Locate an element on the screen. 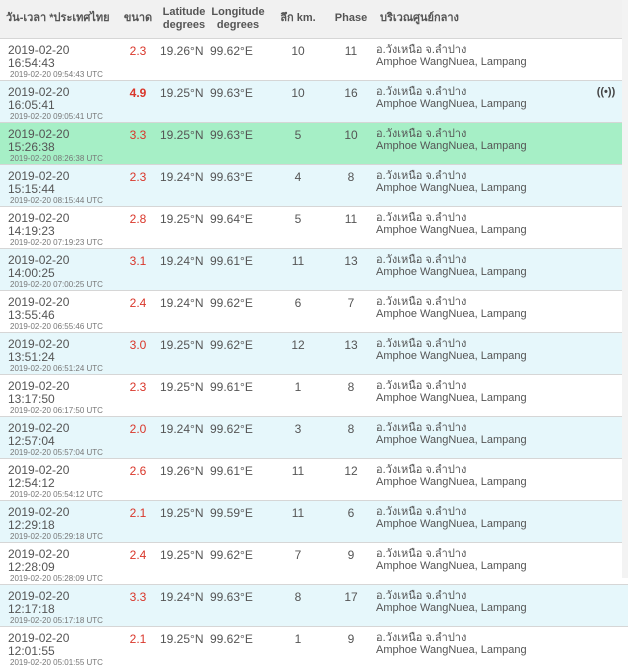 This screenshot has height=668, width=628. datetime-local: 2019-02-20 12:28:09 is located at coordinates (39, 560).